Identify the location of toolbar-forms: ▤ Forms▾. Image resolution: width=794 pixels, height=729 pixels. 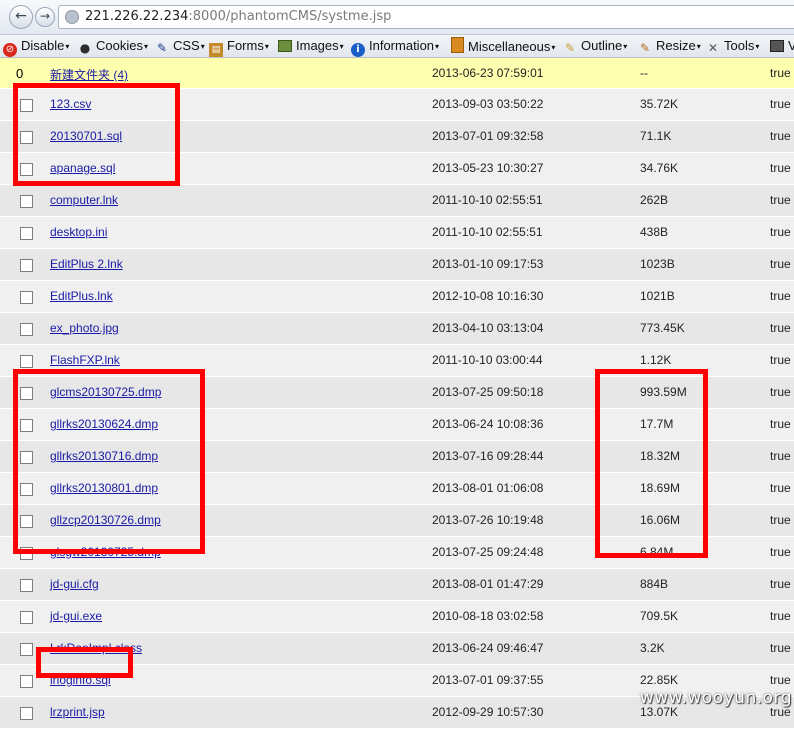
(239, 47).